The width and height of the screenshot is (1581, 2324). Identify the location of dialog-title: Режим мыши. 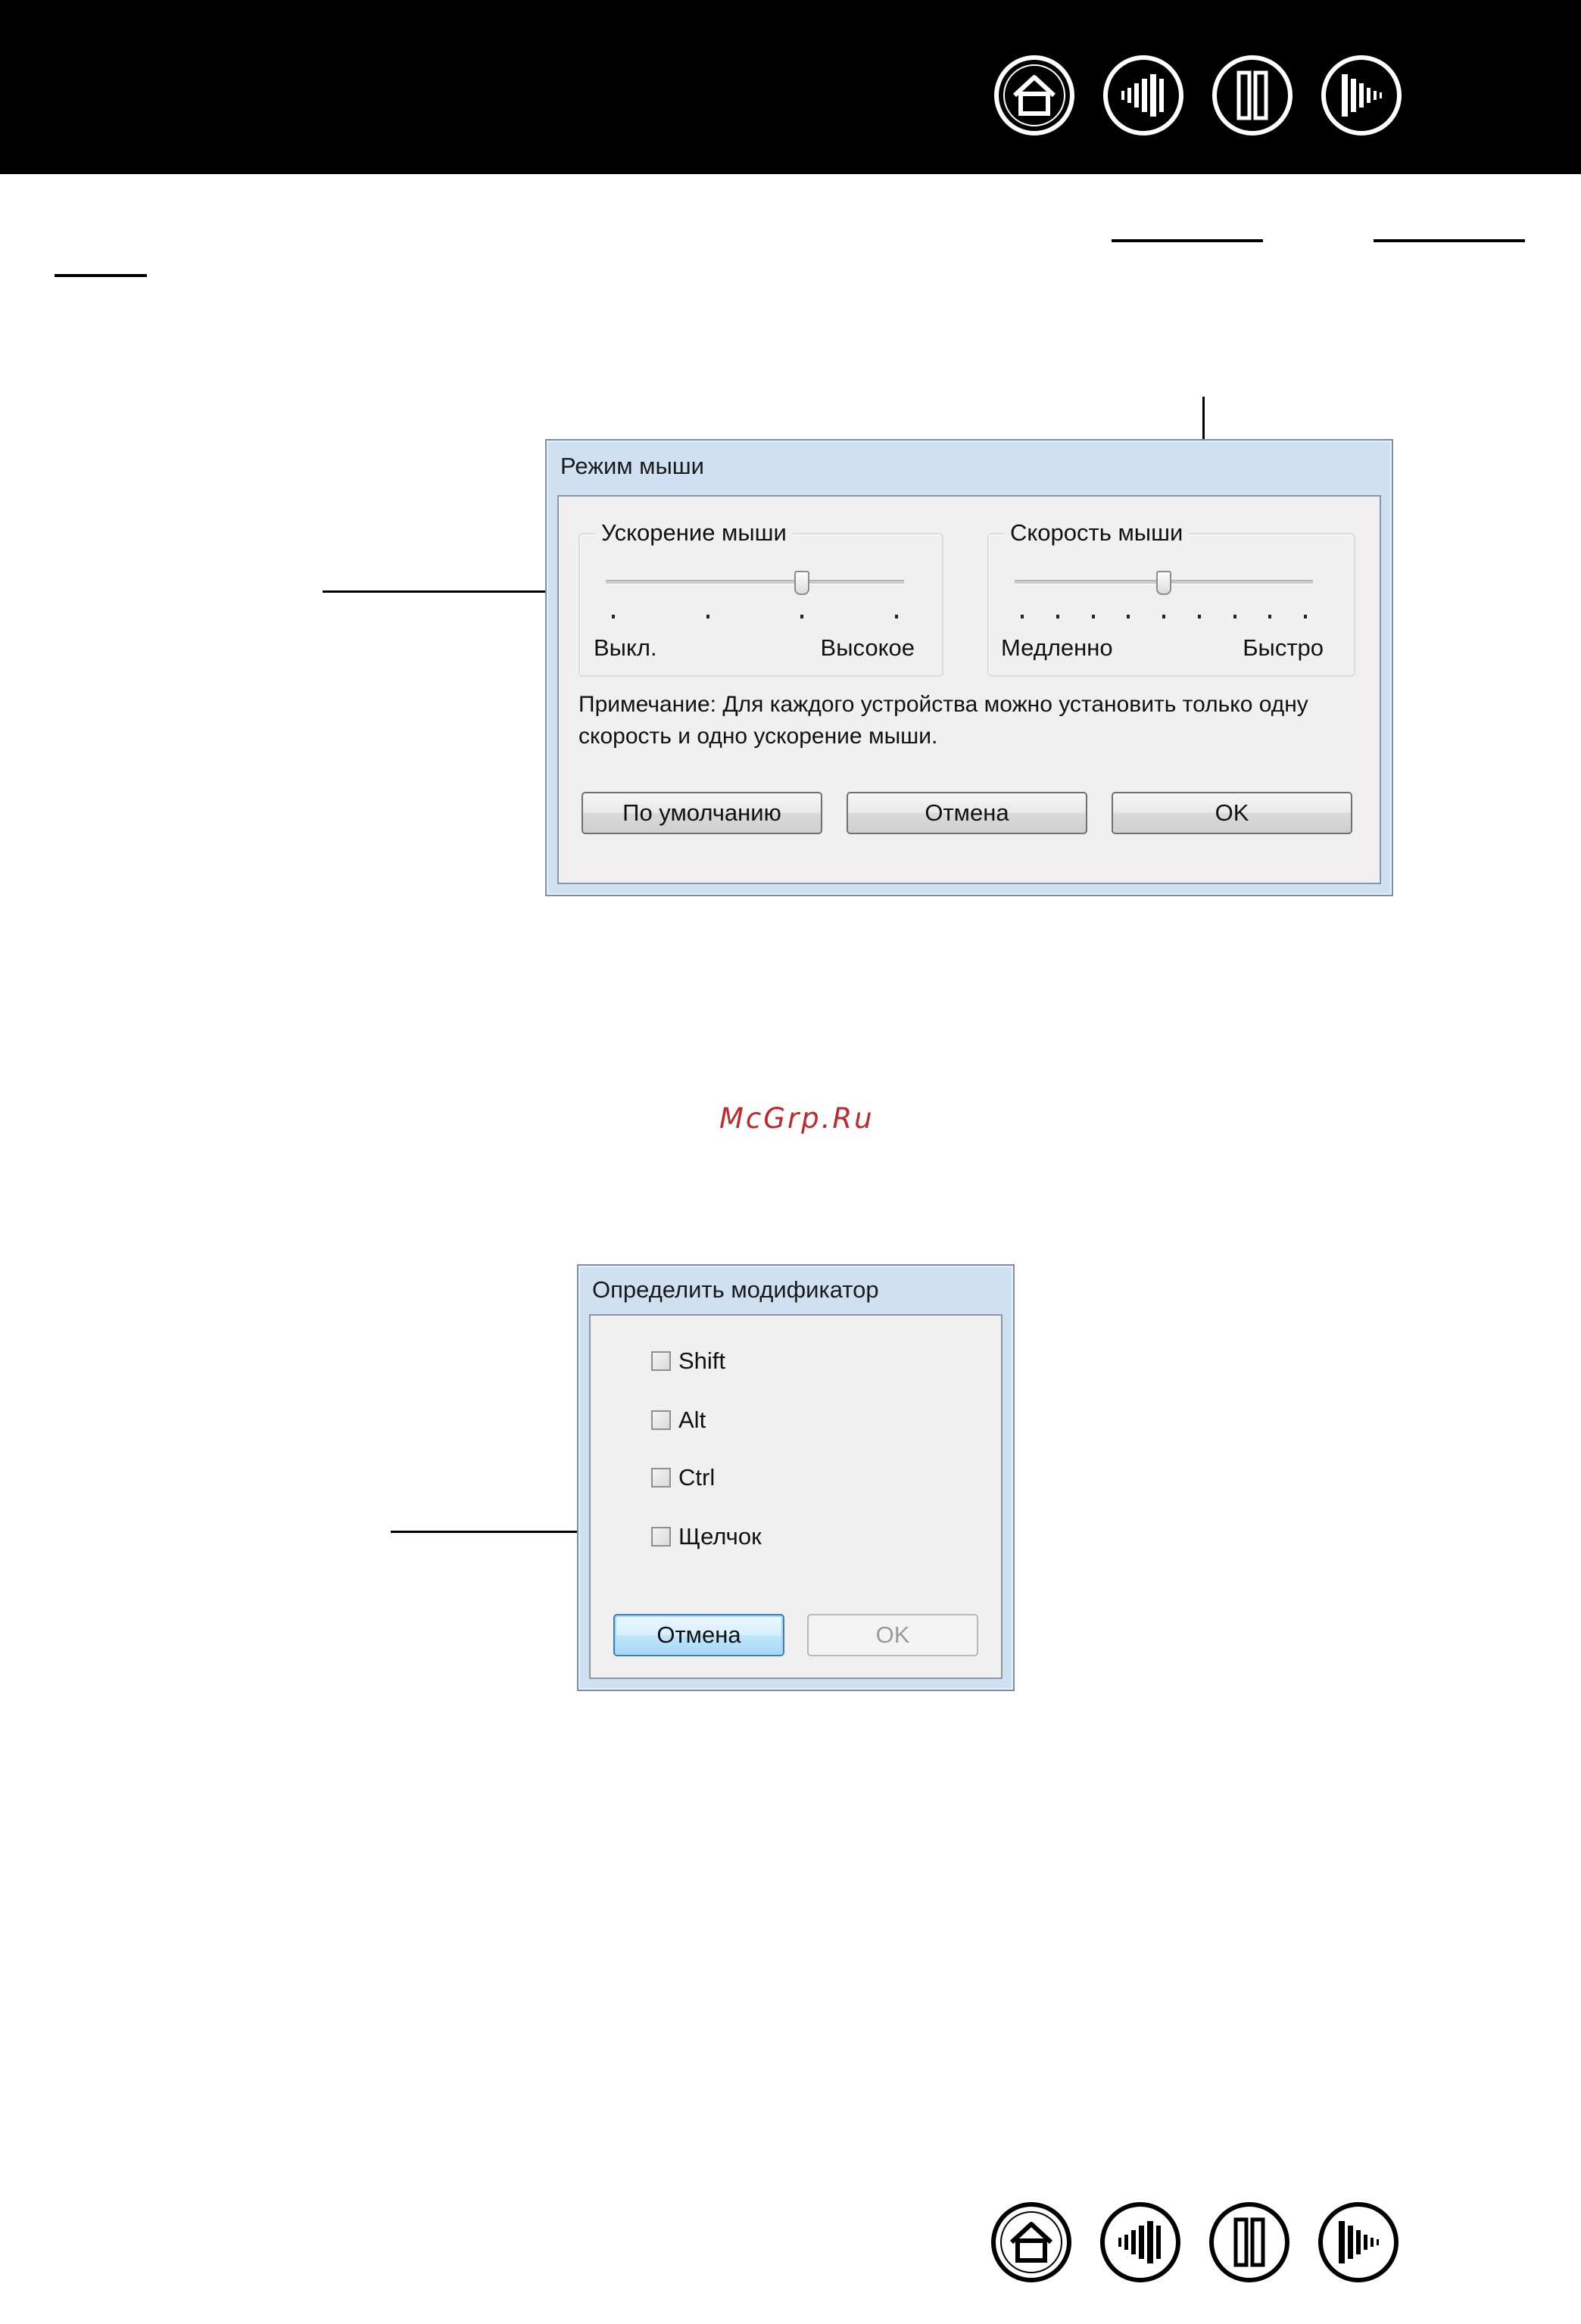
(632, 466).